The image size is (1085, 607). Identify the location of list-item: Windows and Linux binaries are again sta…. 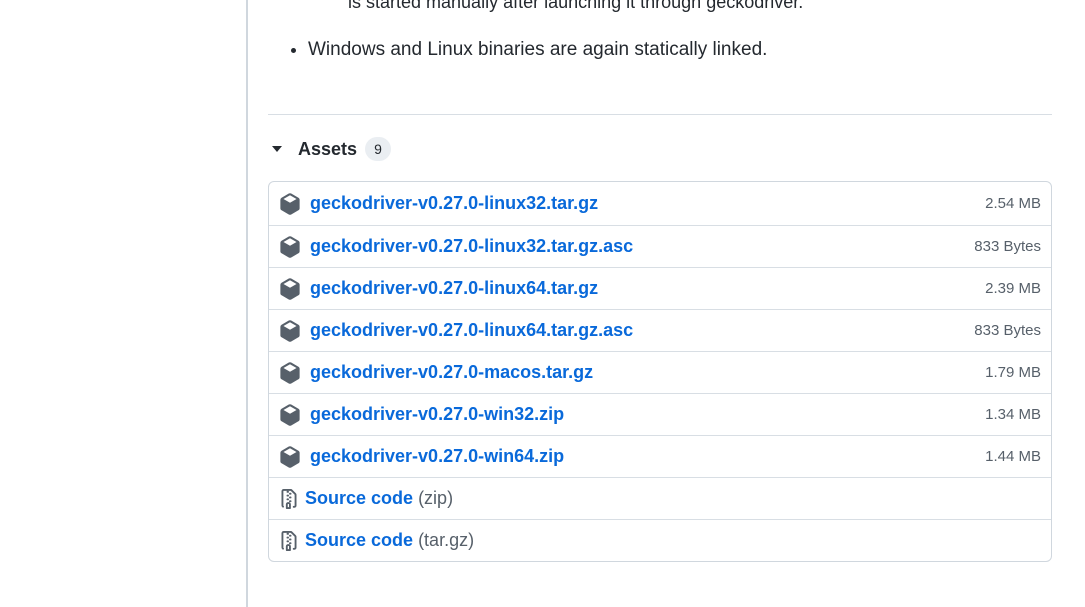
(537, 50).